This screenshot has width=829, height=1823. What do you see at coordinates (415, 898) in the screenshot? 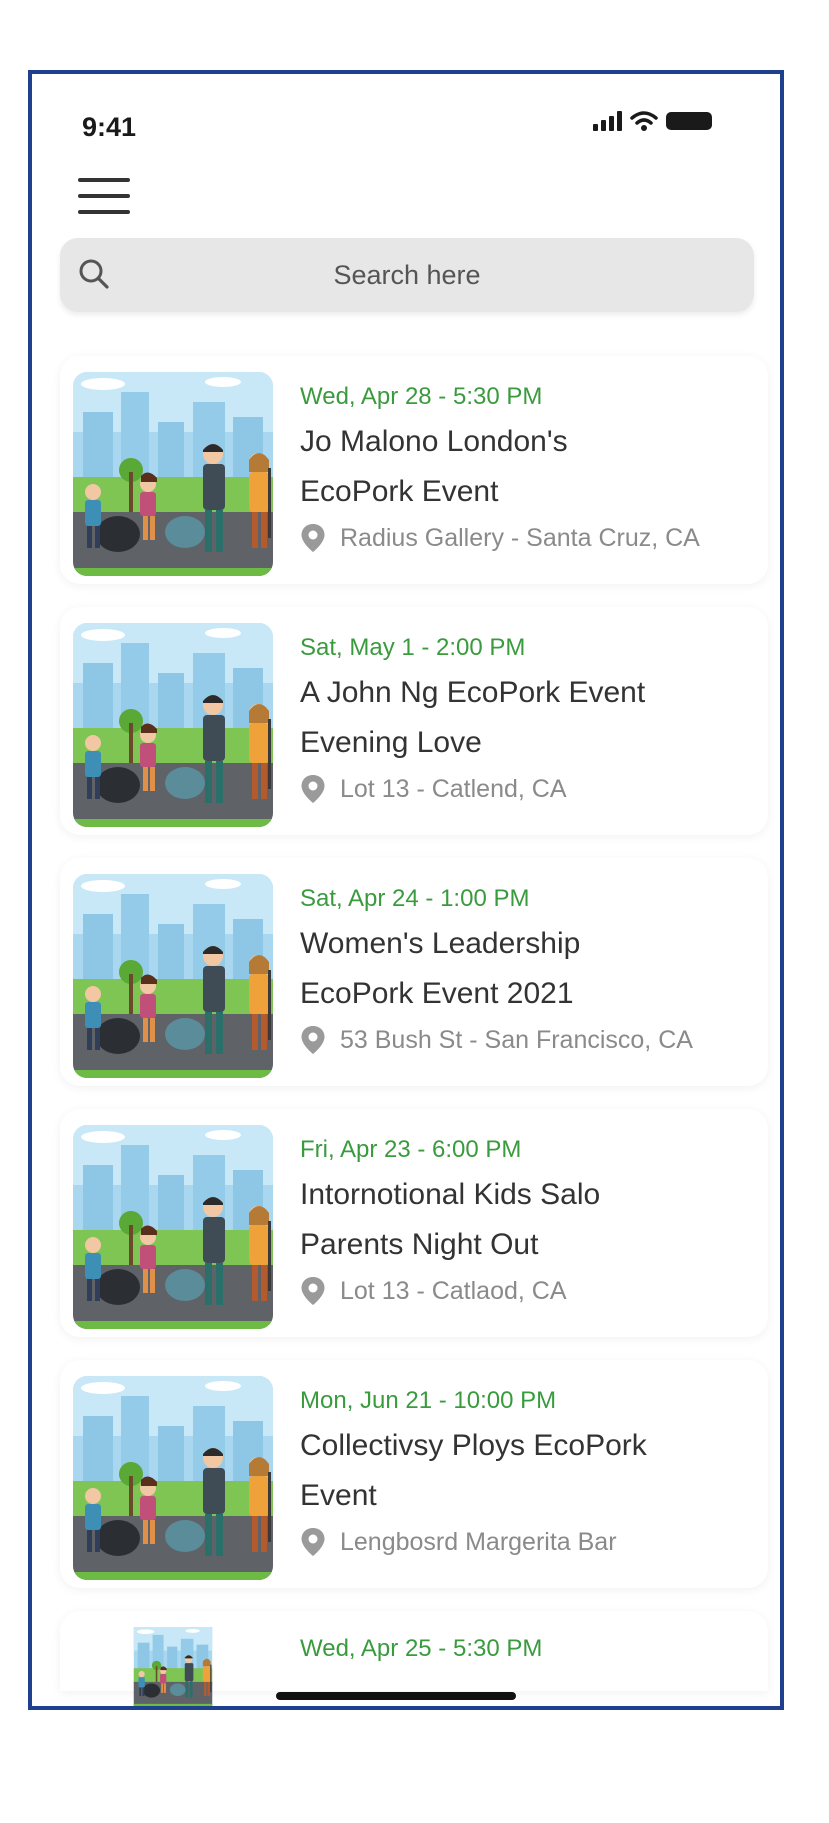
I see `event-date: Sat, Apr 24 - 1:00 PM` at bounding box center [415, 898].